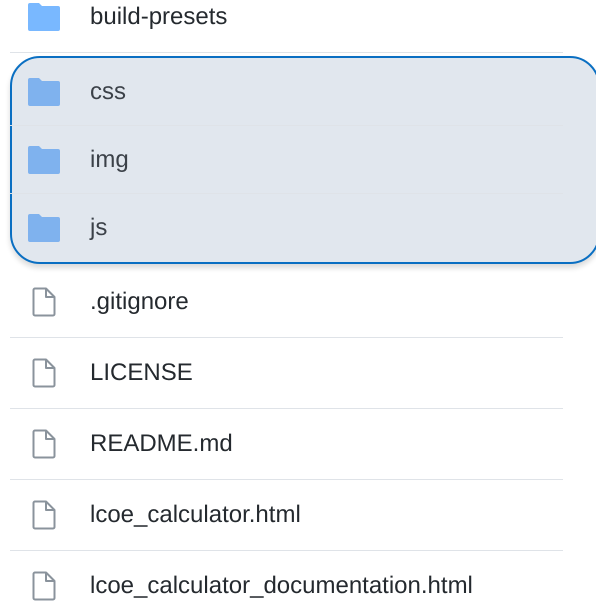  I want to click on file-name: lcoe_calculator.html, so click(195, 515).